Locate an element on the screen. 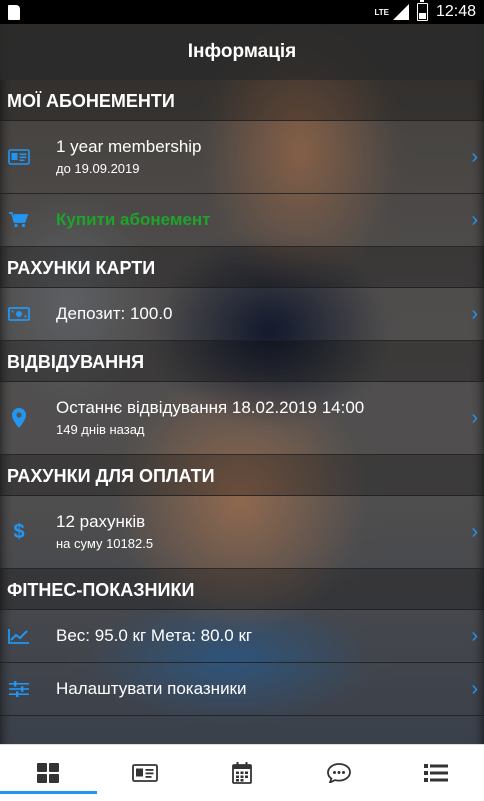 Image resolution: width=484 pixels, height=801 pixels. list-icon is located at coordinates (435, 773).